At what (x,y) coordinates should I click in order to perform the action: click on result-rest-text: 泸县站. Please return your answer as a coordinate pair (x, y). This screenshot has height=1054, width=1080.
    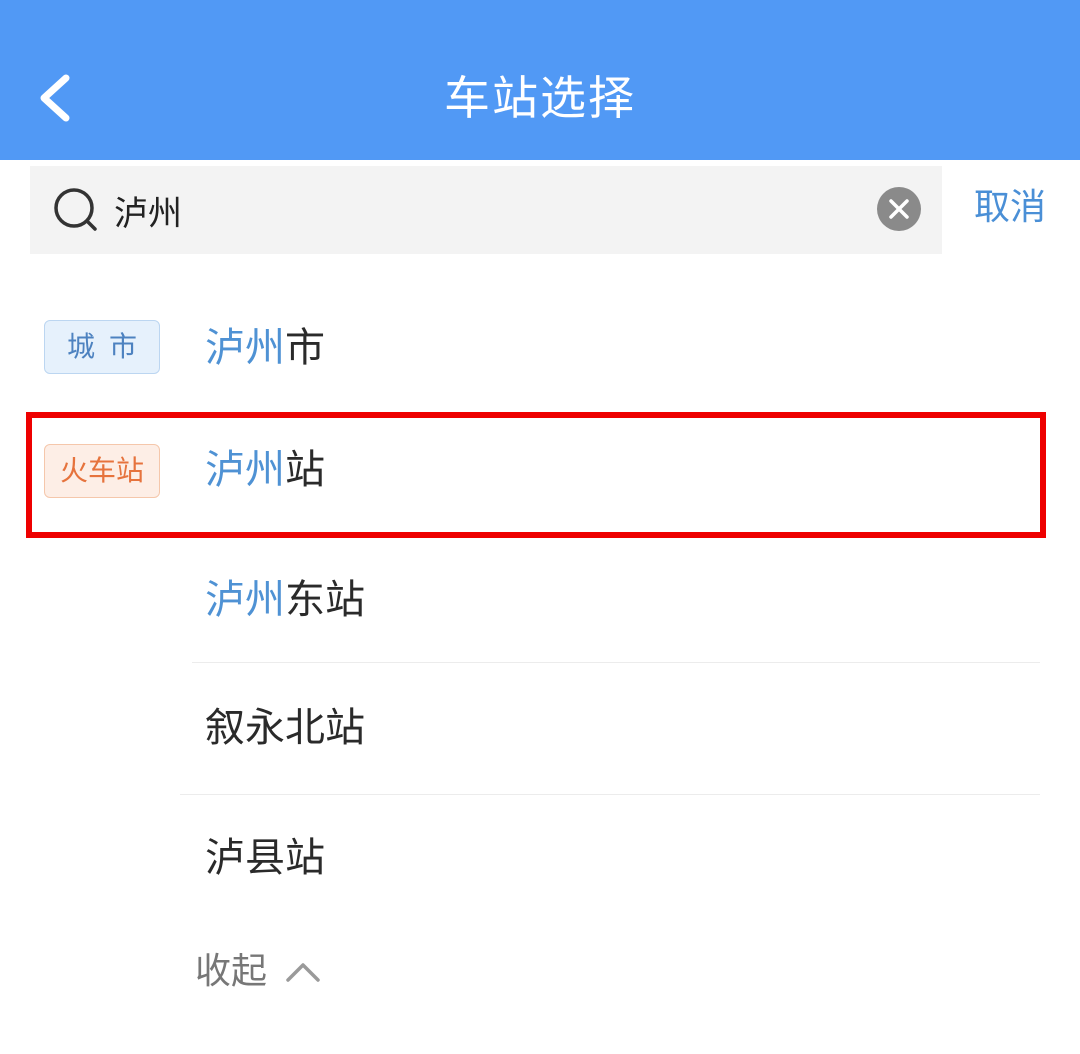
    Looking at the image, I should click on (265, 858).